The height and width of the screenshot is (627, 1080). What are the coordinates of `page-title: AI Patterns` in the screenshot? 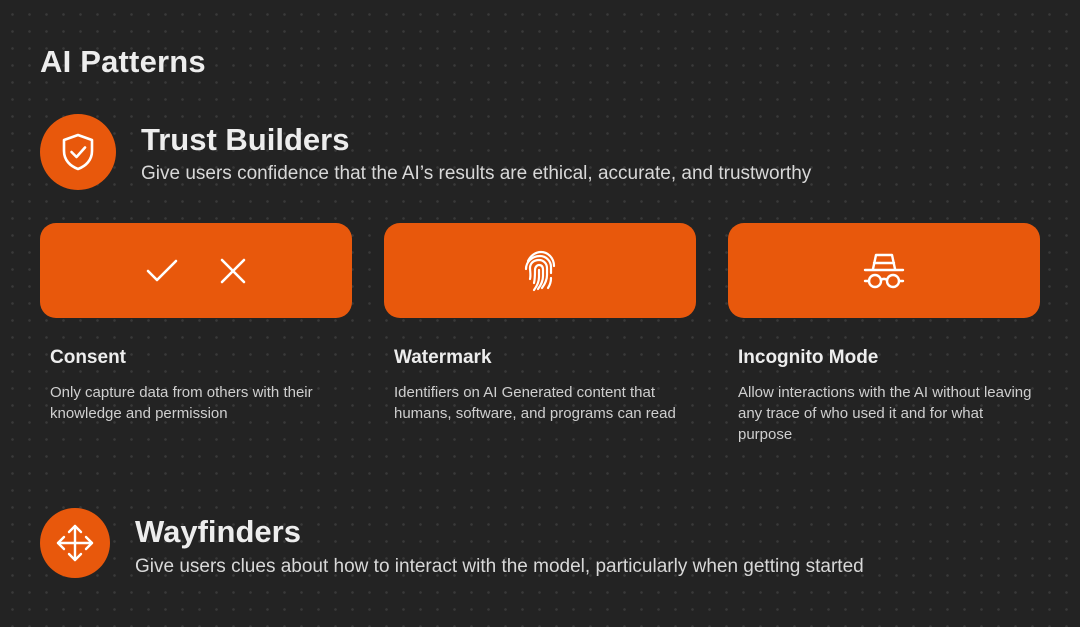 It's located at (123, 61).